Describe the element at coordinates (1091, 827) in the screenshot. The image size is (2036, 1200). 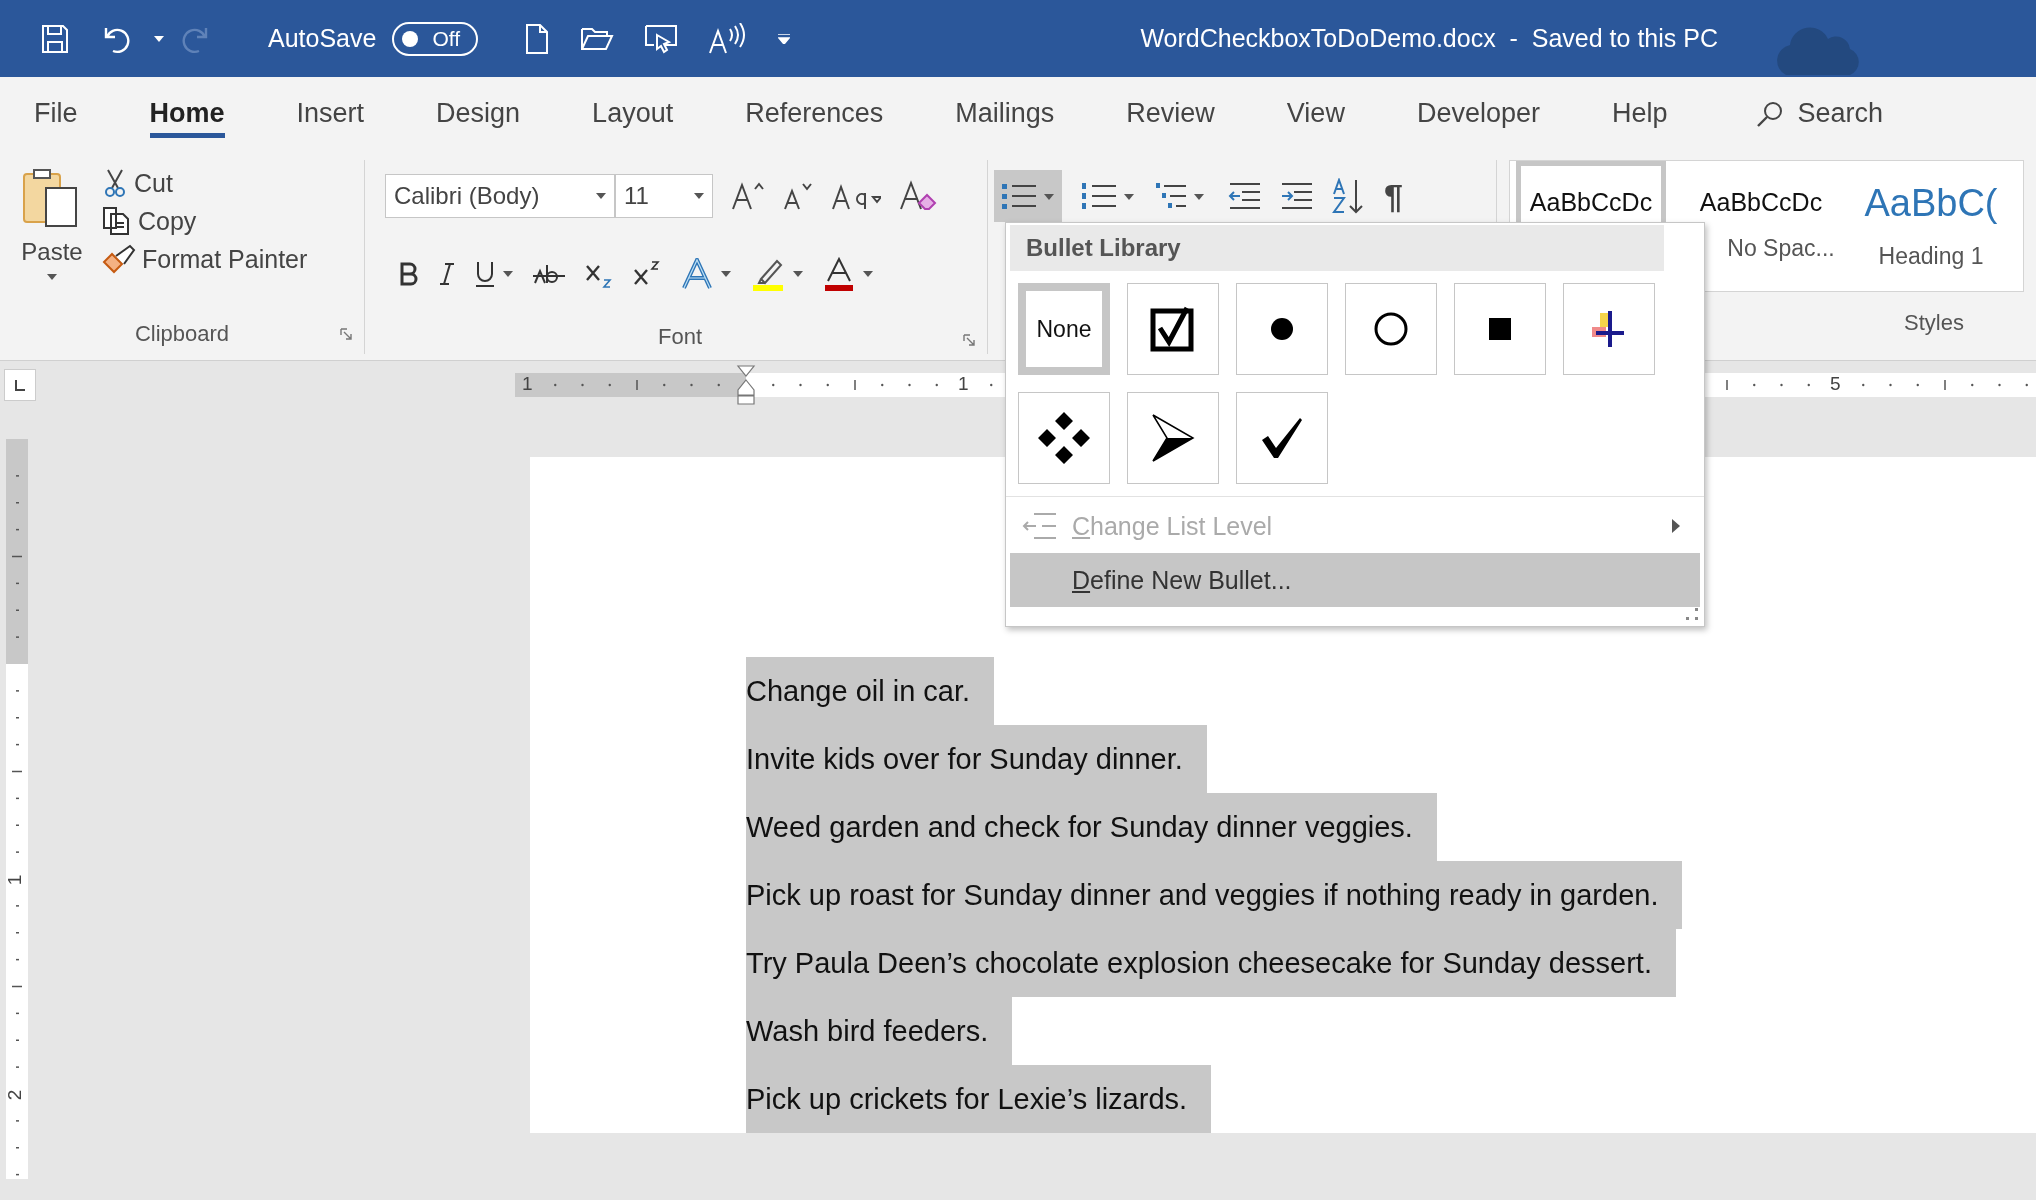
I see `list-item-text: Weed garden and check for Sunday dinner veggies.` at that location.